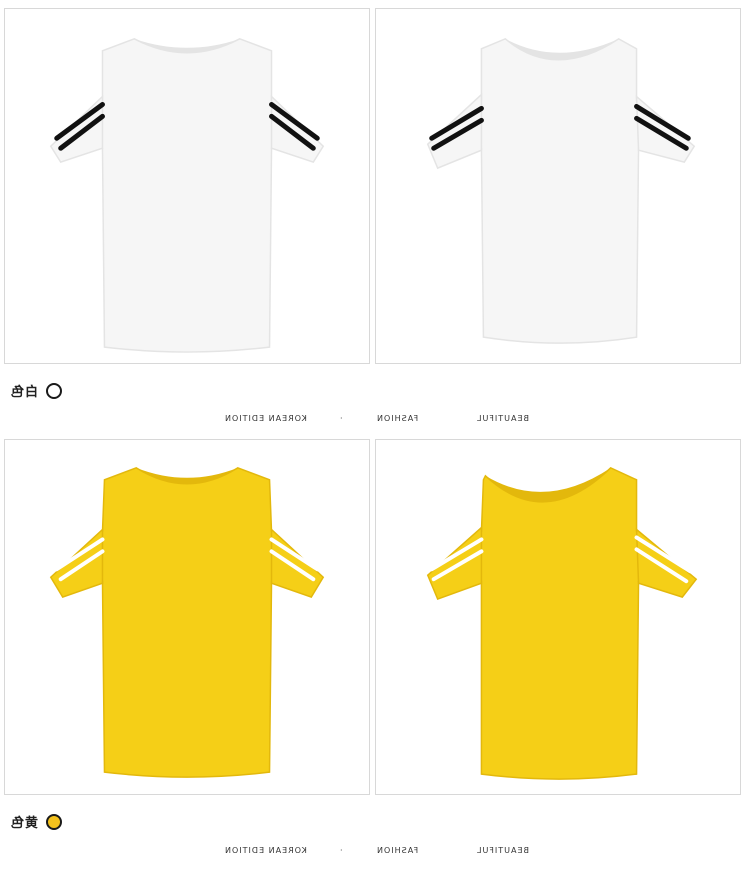 This screenshot has height=872, width=744. I want to click on color-label-yellow: 黄色, so click(36, 821).